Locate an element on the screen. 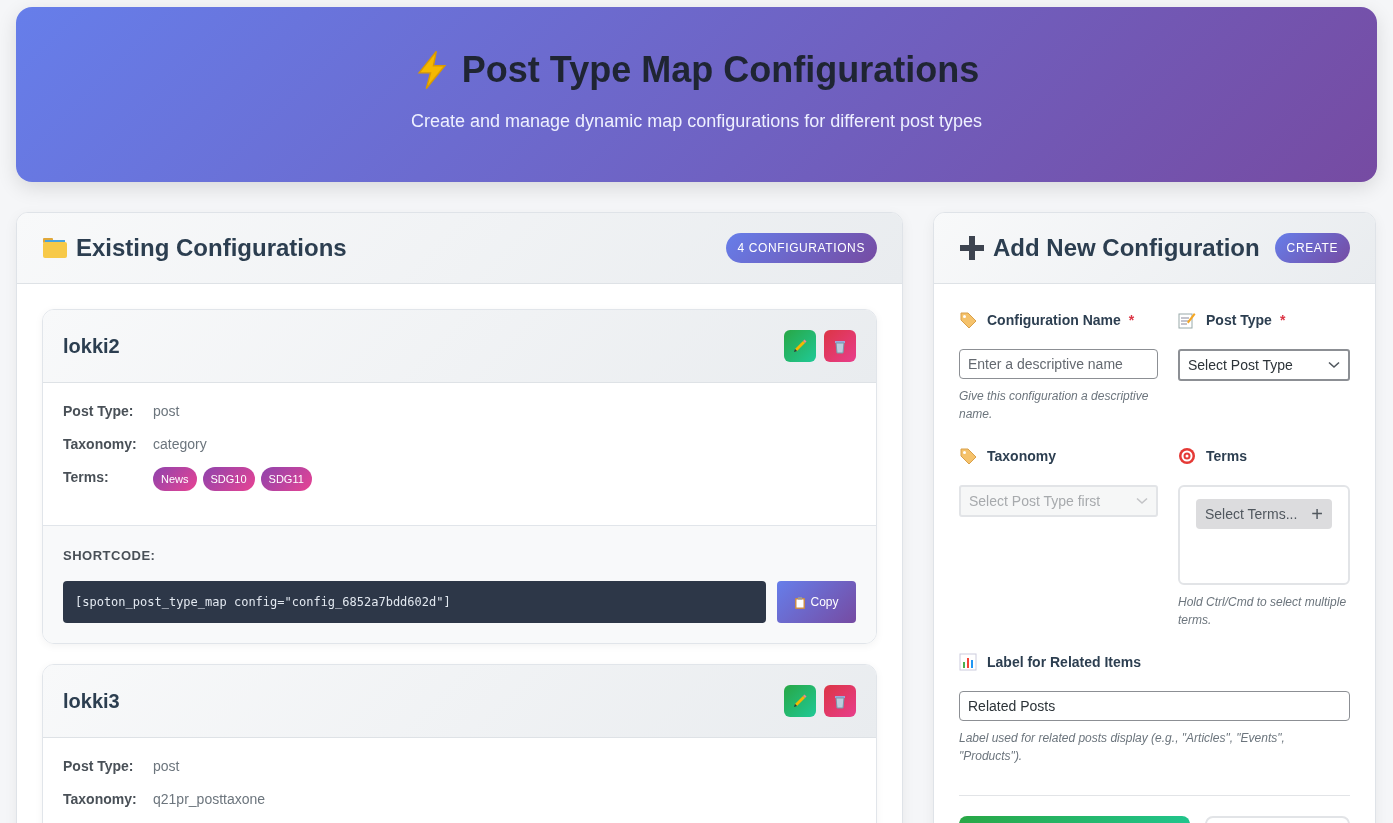 The image size is (1393, 823). bar-chart-icon is located at coordinates (968, 662).